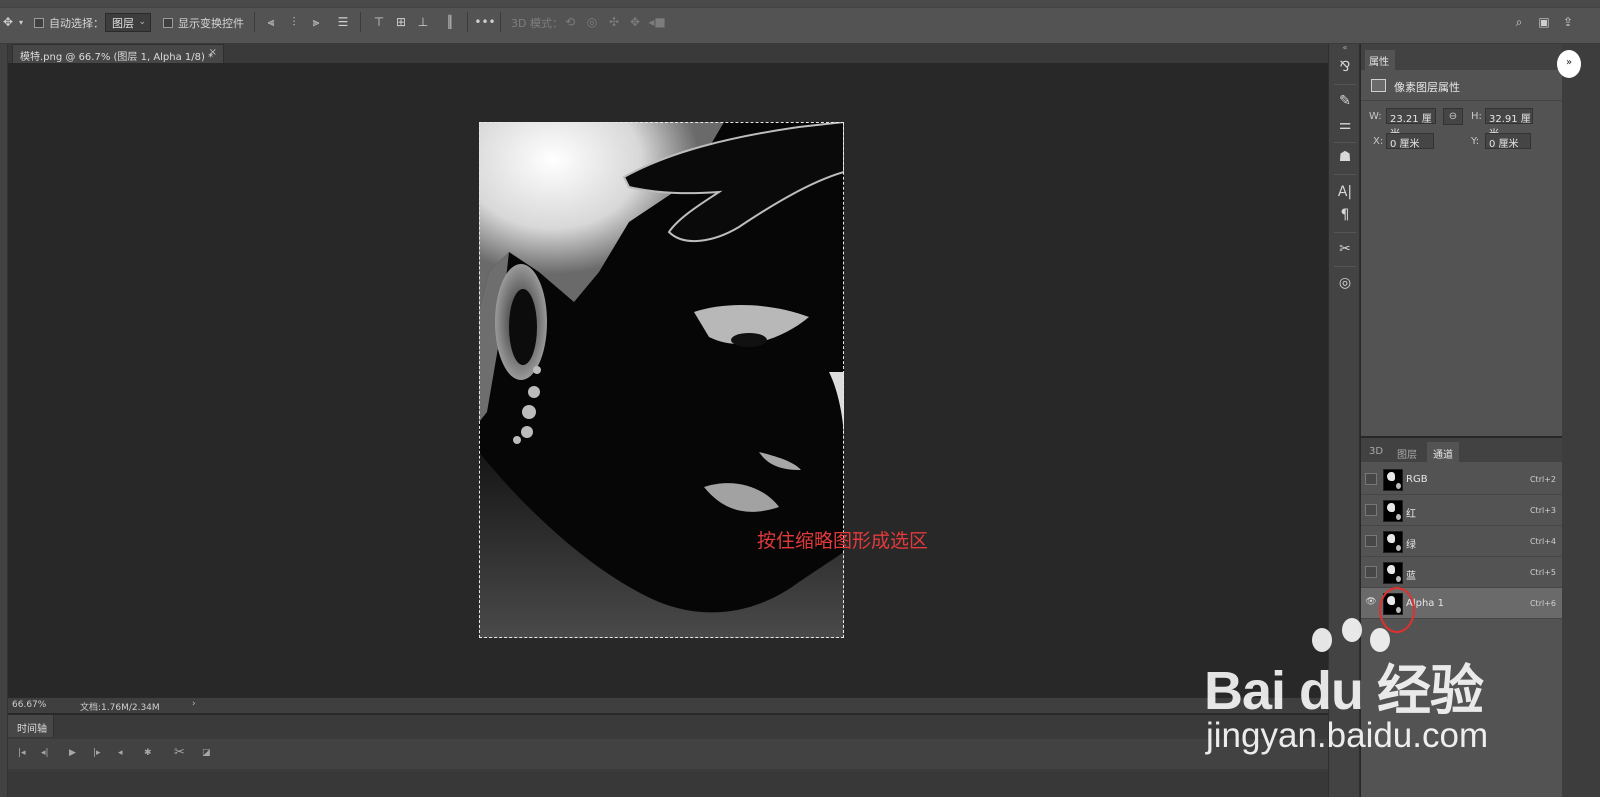  Describe the element at coordinates (570, 22) in the screenshot. I see `3d-orbit-icon: ⟲` at that location.